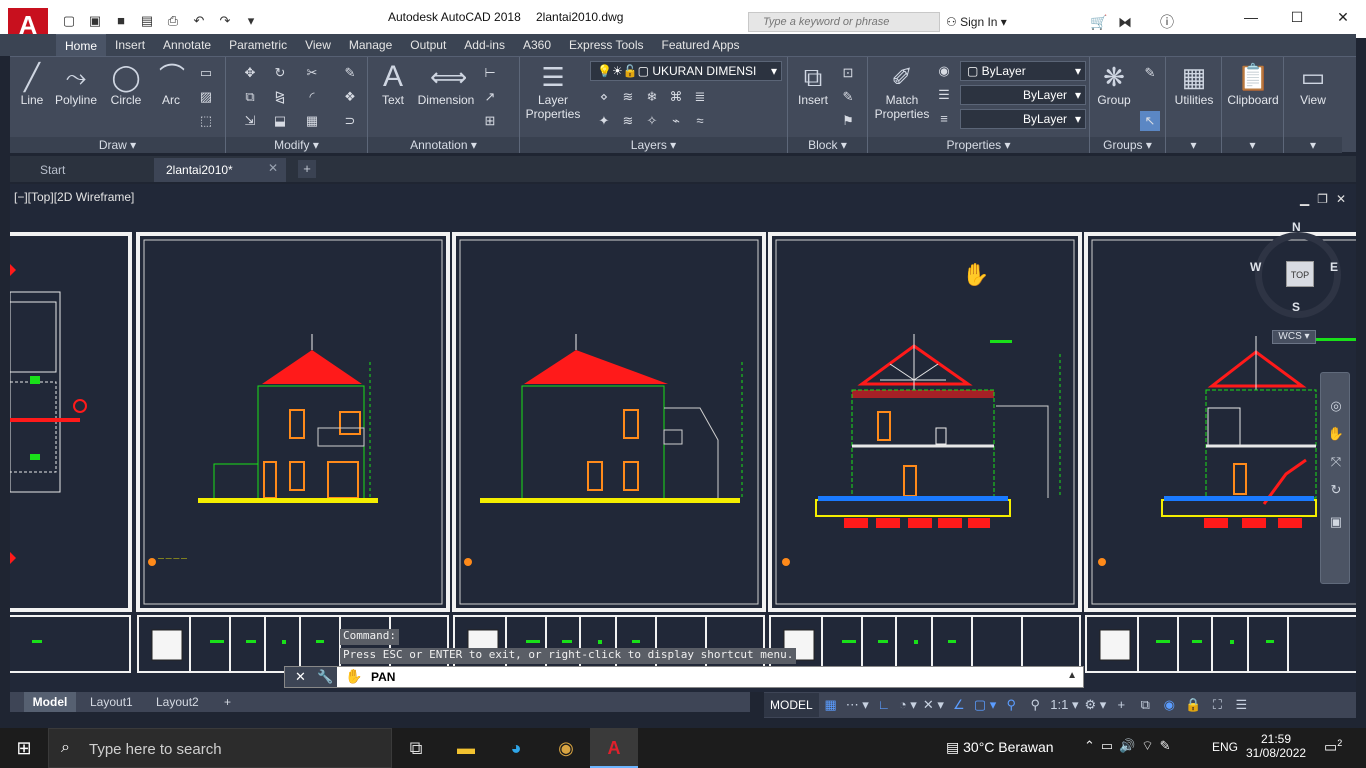 Image resolution: width=1366 pixels, height=768 pixels. Describe the element at coordinates (121, 21) in the screenshot. I see `save-icon: ■` at that location.